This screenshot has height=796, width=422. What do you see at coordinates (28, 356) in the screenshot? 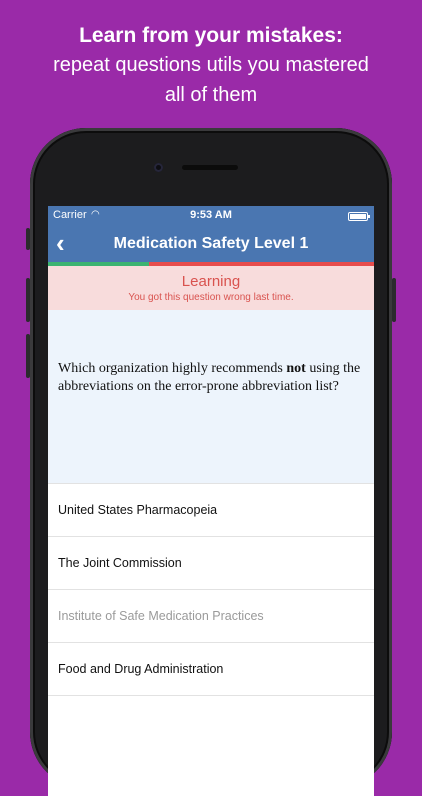
I see `volume-down-button` at bounding box center [28, 356].